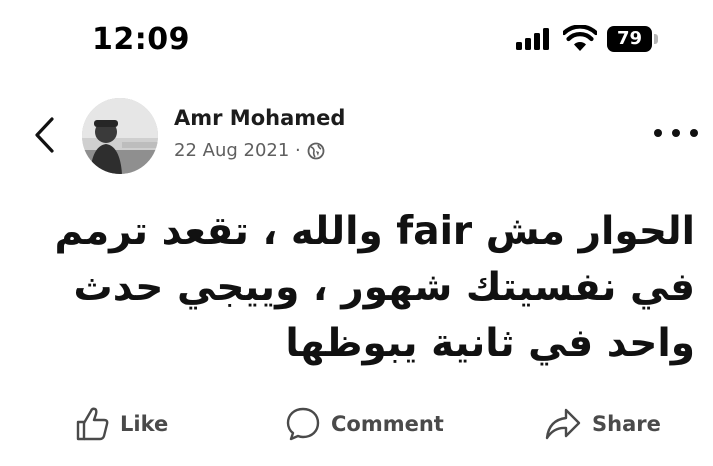  Describe the element at coordinates (141, 39) in the screenshot. I see `status-time: 12:09` at that location.